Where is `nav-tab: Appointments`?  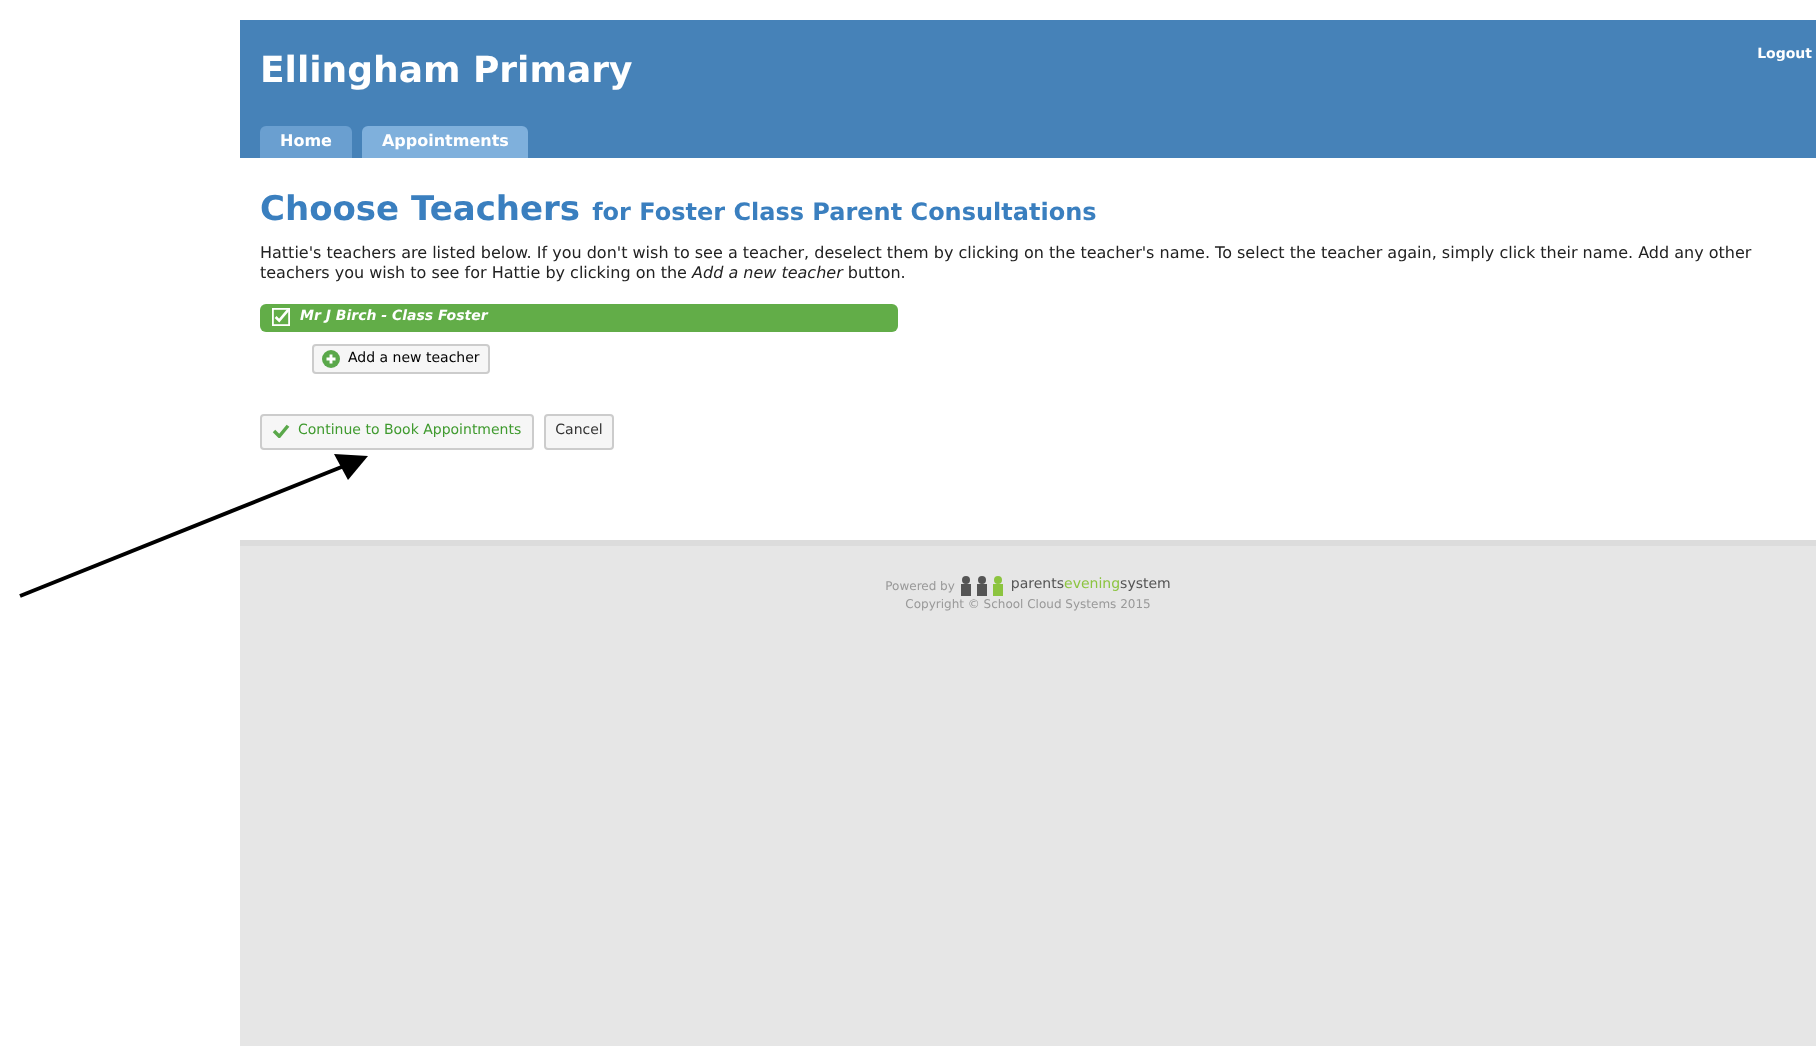 nav-tab: Appointments is located at coordinates (445, 142).